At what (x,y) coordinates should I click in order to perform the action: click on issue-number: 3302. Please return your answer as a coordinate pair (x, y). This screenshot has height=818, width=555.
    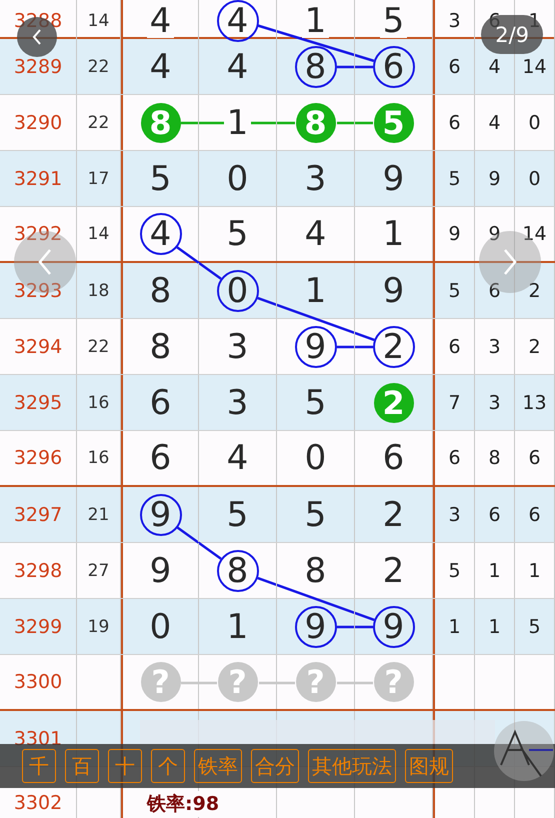
    Looking at the image, I should click on (38, 803).